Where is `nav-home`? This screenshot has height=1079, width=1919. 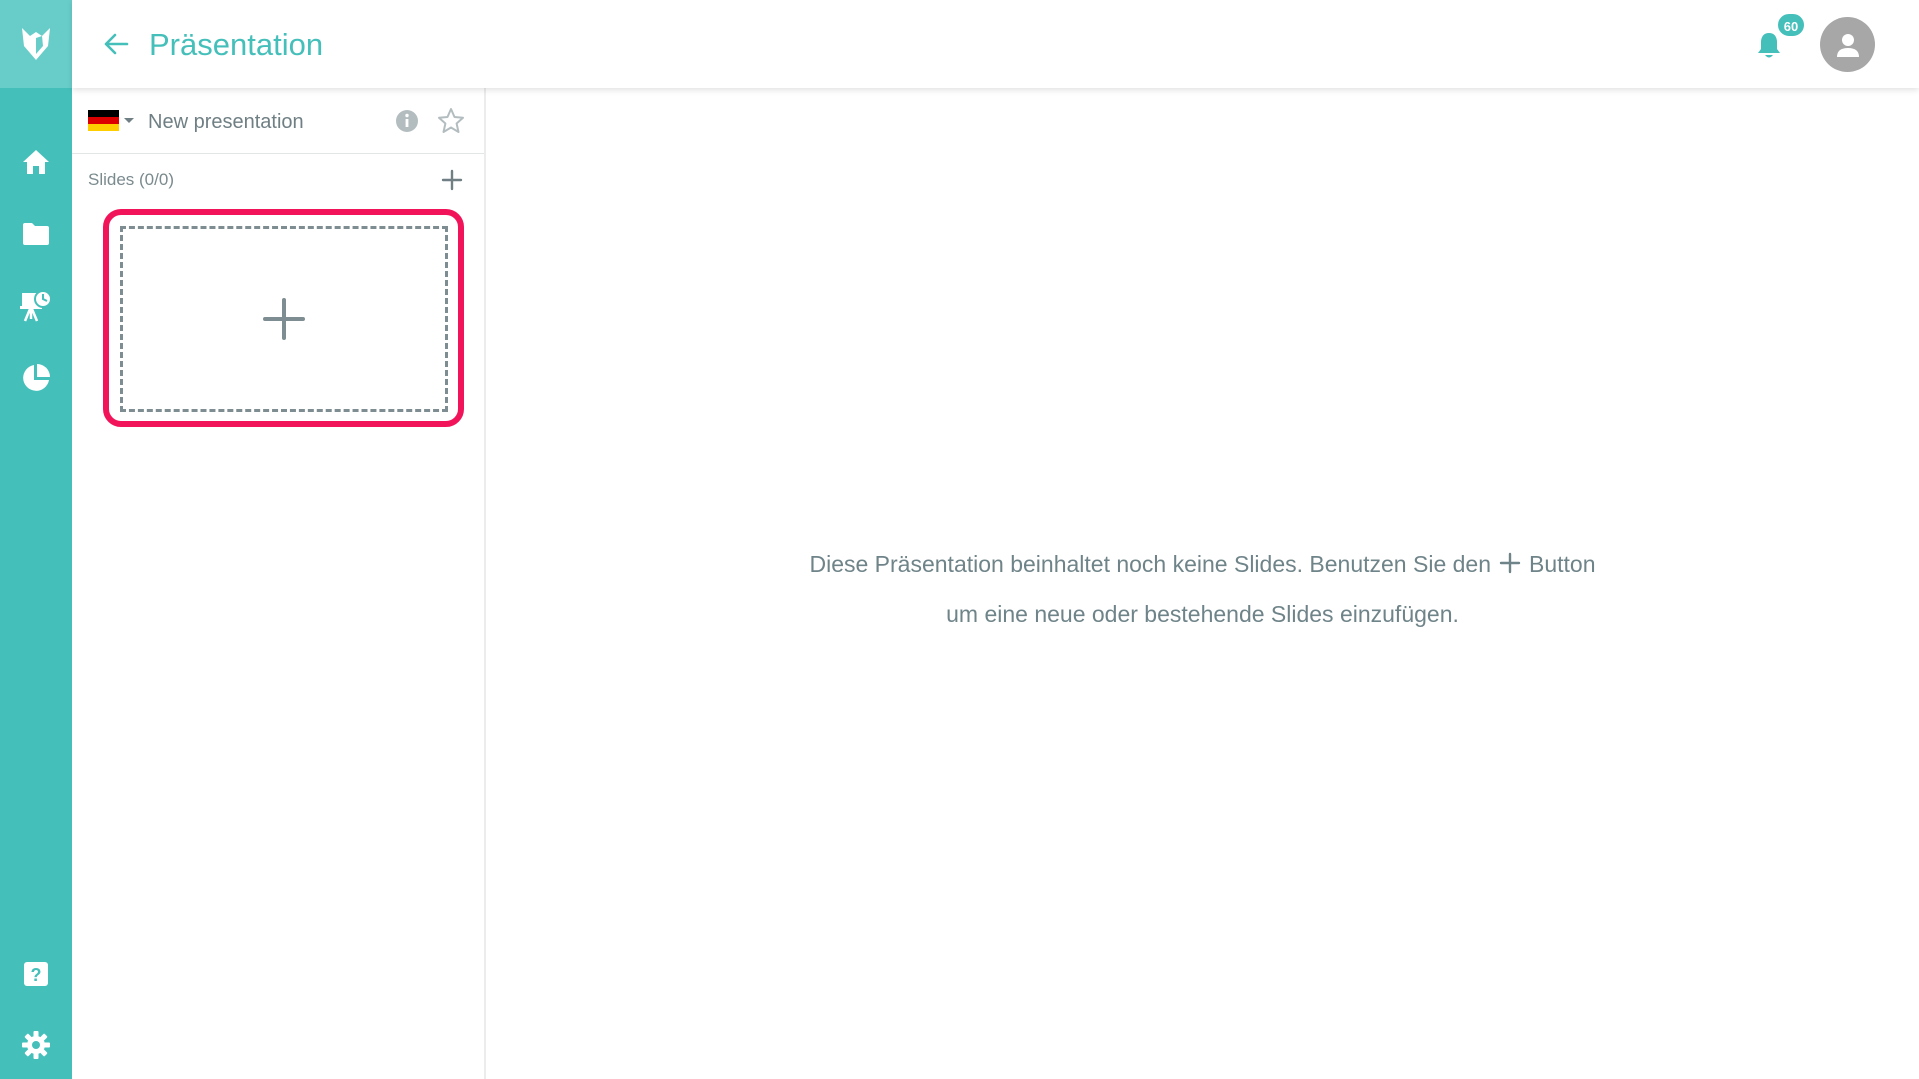
nav-home is located at coordinates (36, 162).